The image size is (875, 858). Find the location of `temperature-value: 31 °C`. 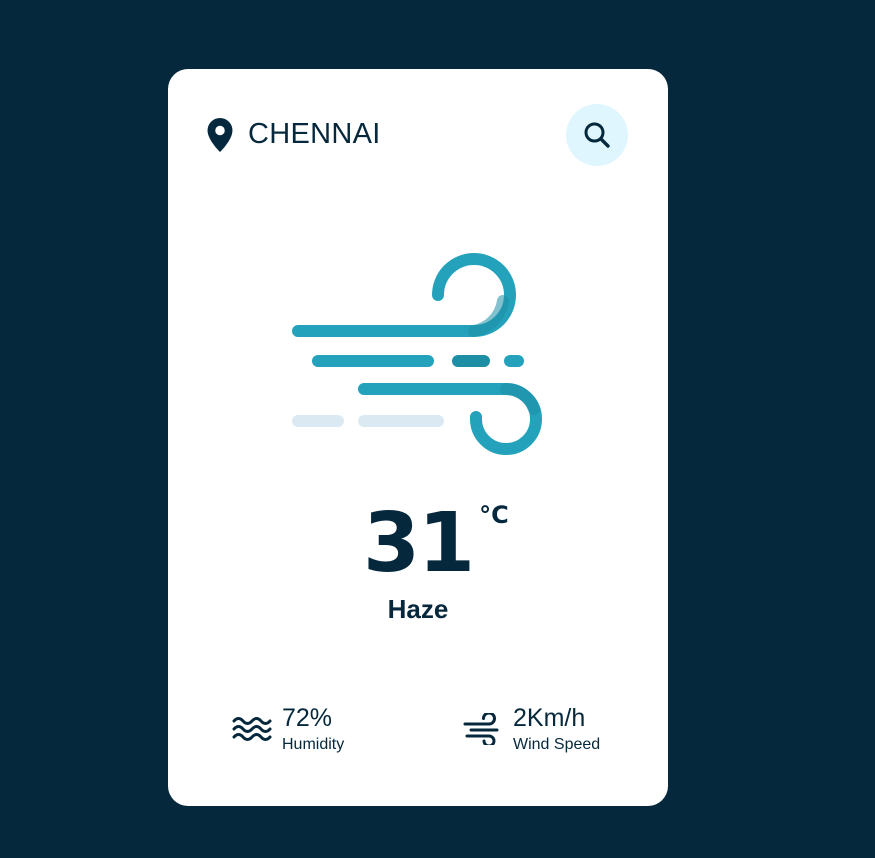

temperature-value: 31 °C is located at coordinates (435, 543).